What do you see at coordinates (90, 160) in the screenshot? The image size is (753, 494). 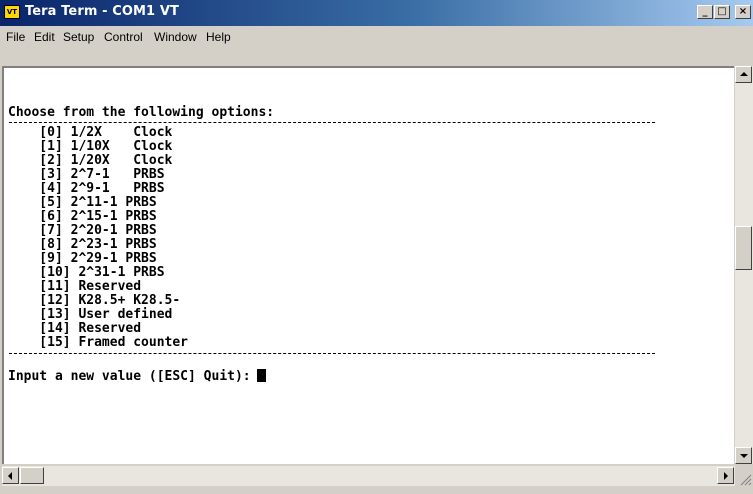 I see `option-line: [2] 1/20X Clock` at bounding box center [90, 160].